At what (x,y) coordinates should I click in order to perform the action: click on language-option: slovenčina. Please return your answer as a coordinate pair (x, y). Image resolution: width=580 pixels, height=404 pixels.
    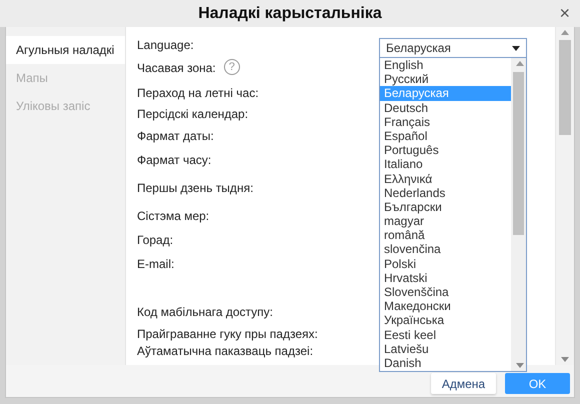
    Looking at the image, I should click on (445, 249).